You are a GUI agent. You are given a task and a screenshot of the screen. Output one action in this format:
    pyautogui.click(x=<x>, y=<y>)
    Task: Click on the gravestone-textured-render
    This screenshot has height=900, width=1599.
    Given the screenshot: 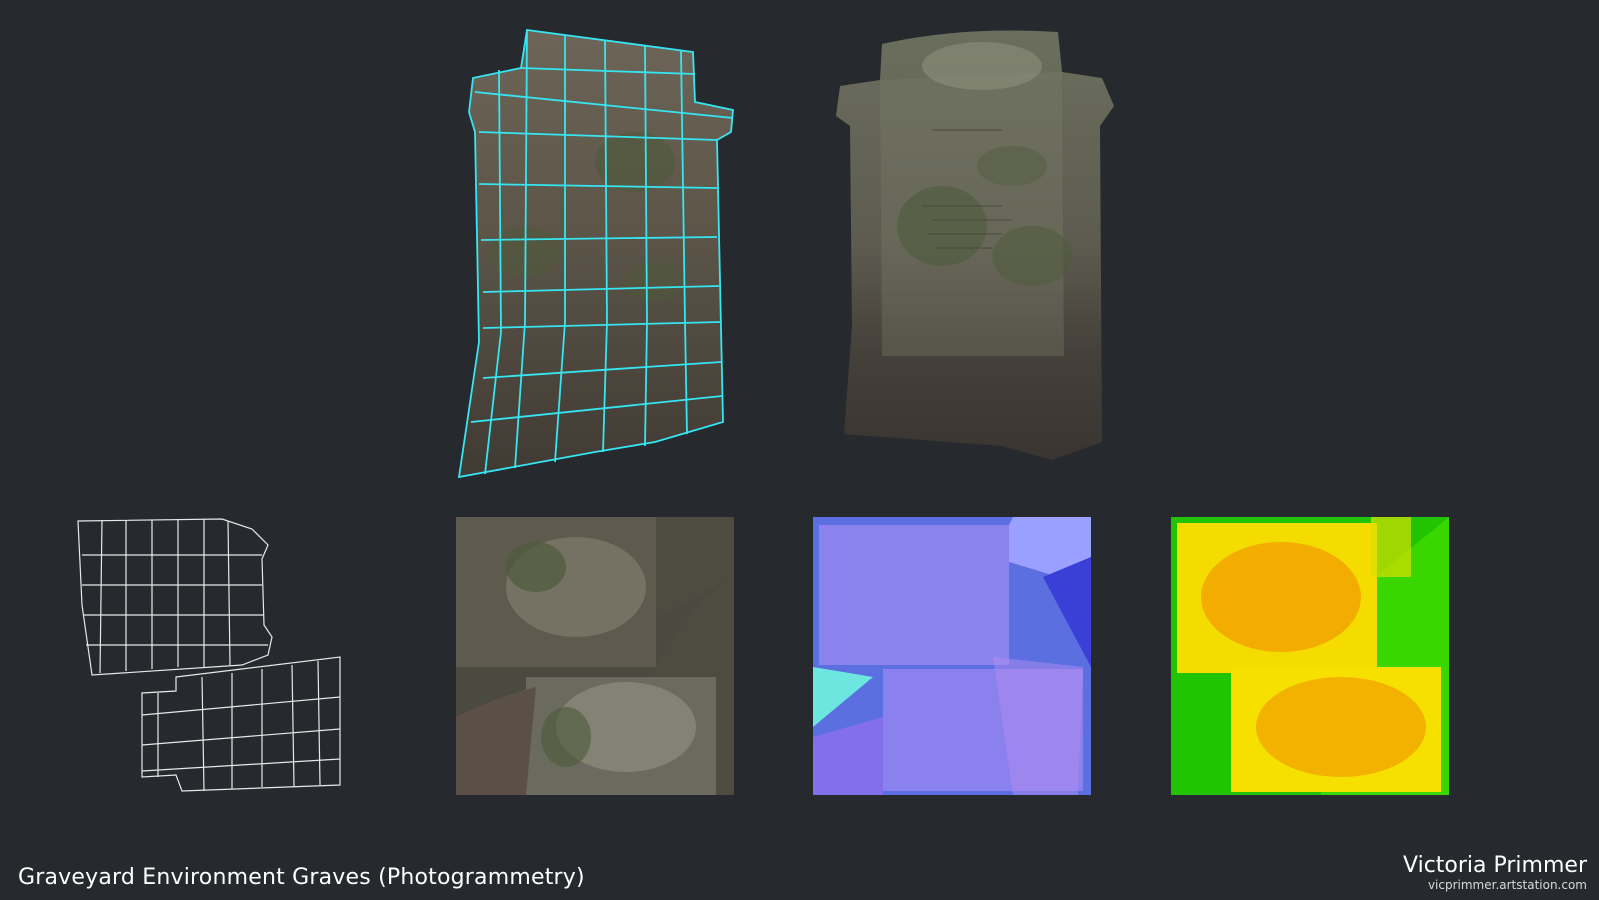 What is the action you would take?
    pyautogui.click(x=977, y=246)
    